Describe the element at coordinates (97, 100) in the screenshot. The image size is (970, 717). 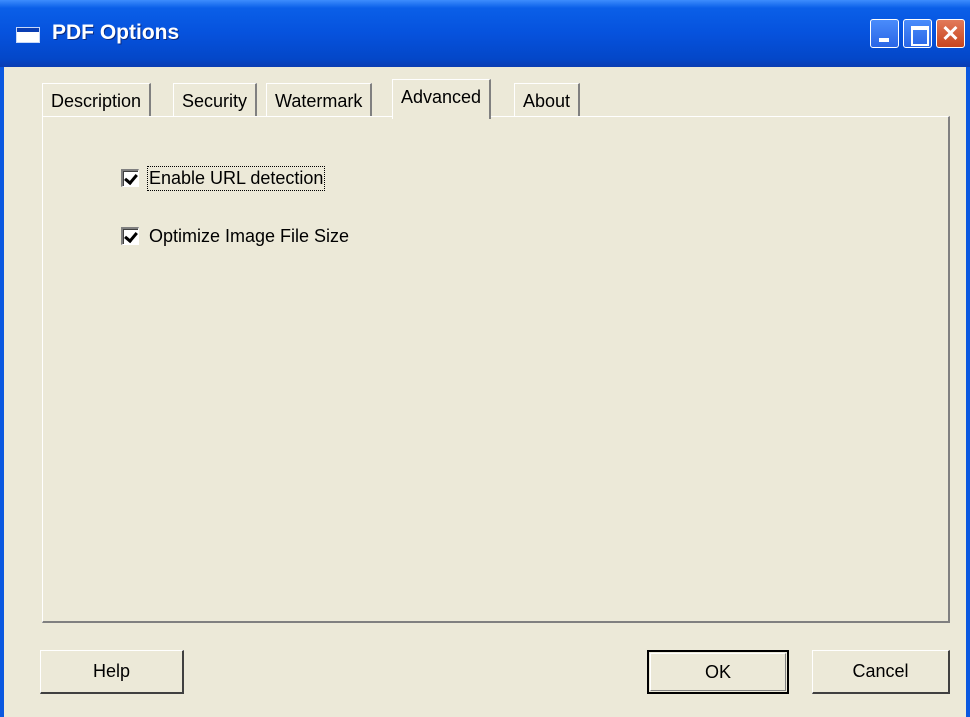
I see `tab-description: Description` at that location.